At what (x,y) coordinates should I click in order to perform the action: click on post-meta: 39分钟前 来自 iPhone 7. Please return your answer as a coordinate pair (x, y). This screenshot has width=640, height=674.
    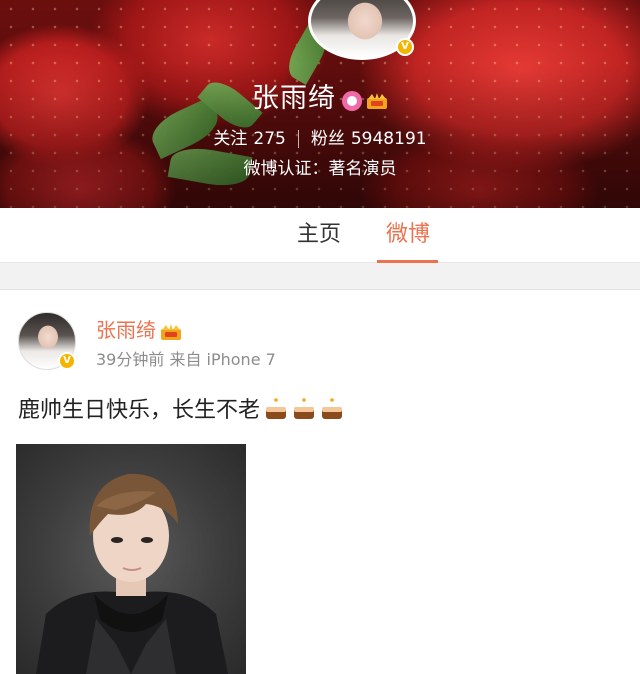
    Looking at the image, I should click on (186, 359).